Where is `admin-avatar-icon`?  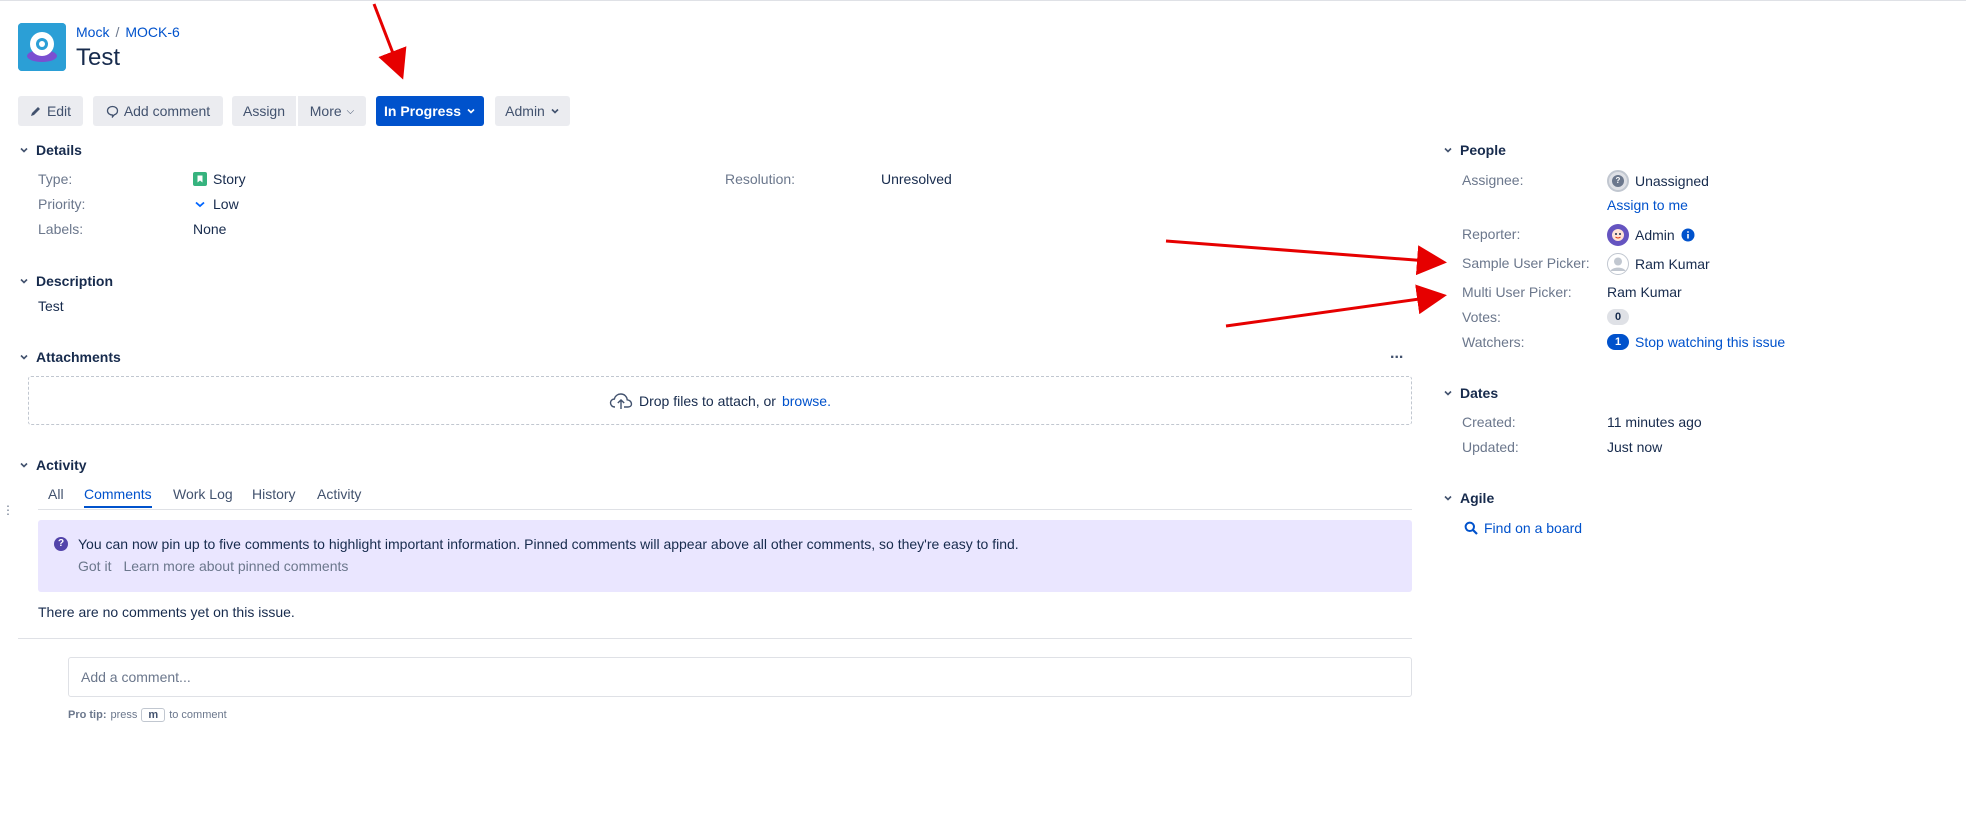
admin-avatar-icon is located at coordinates (1618, 235).